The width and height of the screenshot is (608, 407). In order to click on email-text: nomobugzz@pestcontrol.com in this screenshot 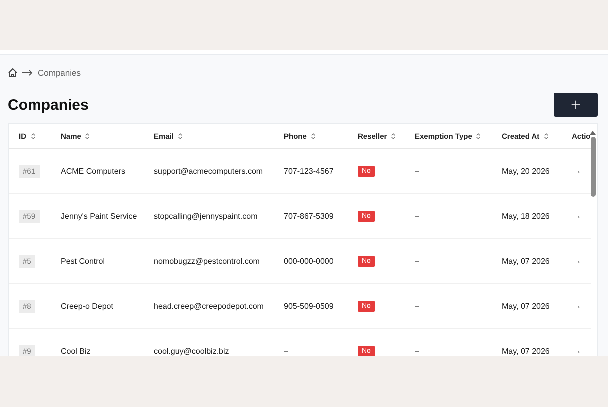, I will do `click(207, 261)`.